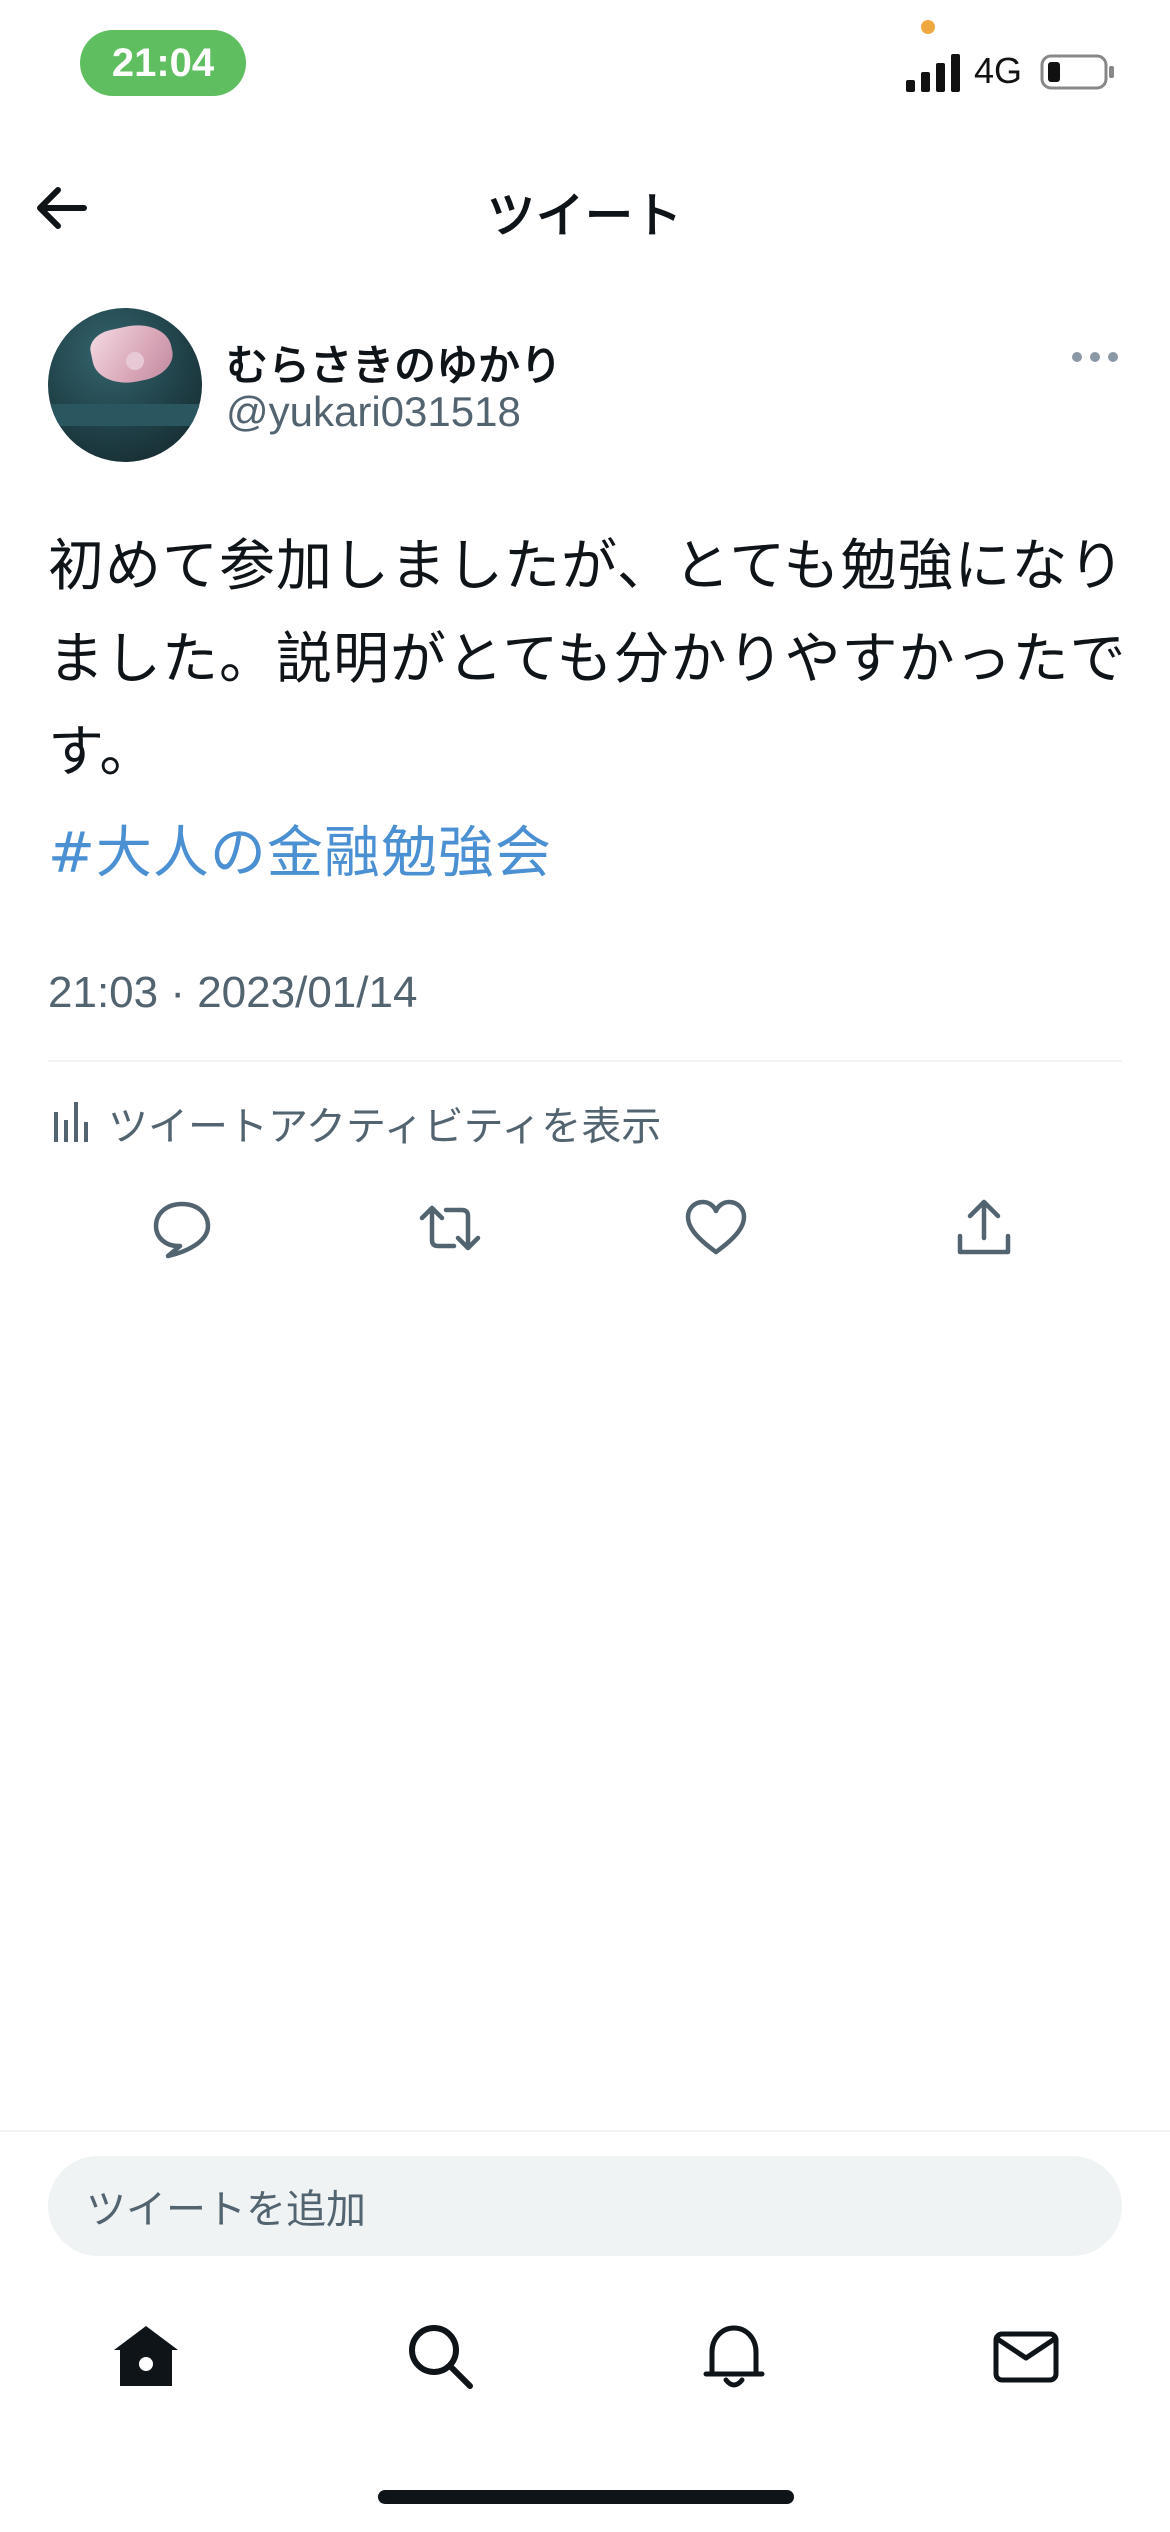  I want to click on home-icon, so click(146, 2356).